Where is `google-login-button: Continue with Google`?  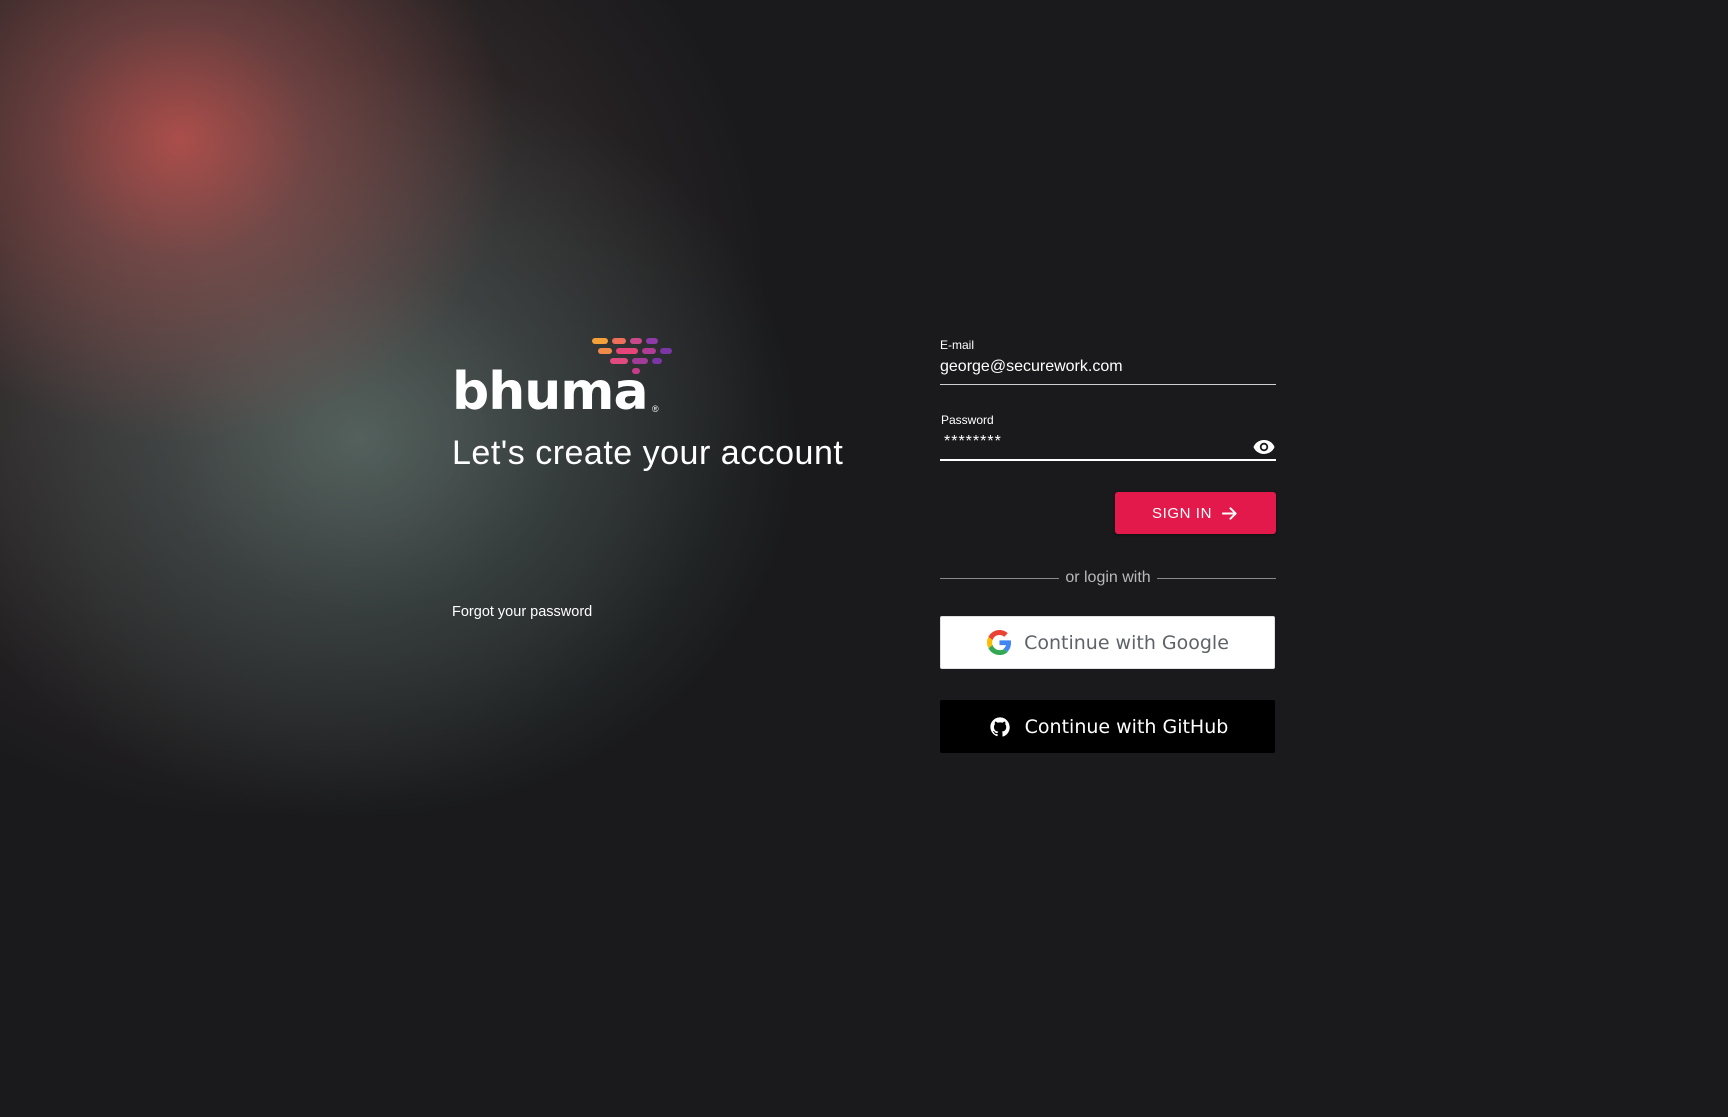
google-login-button: Continue with Google is located at coordinates (1107, 642).